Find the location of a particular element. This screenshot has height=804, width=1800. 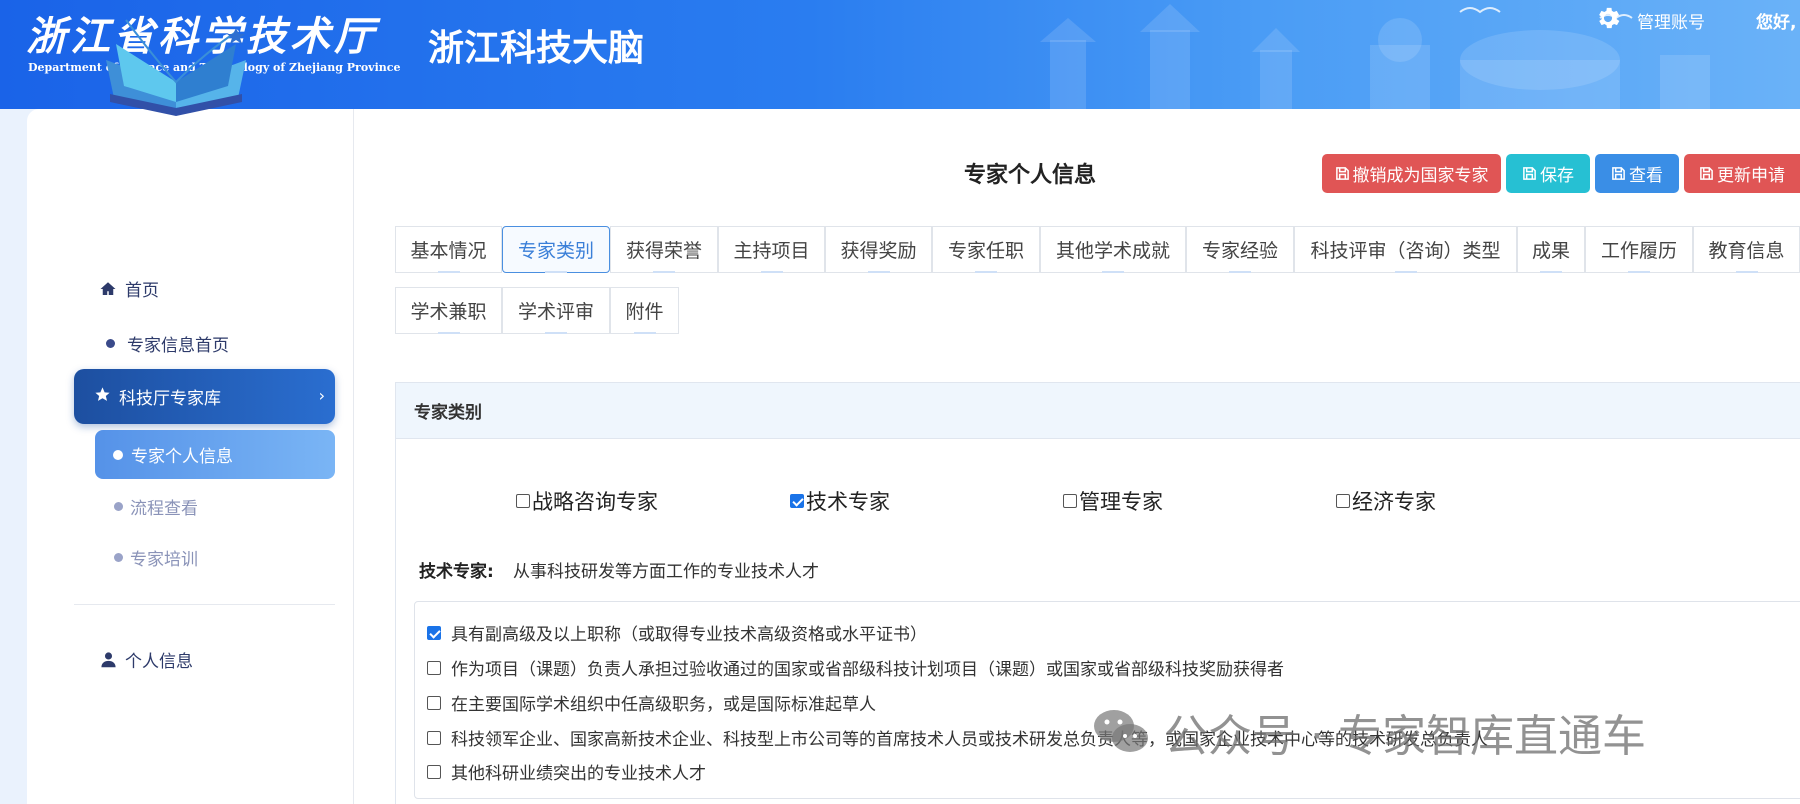

category-label: 战略咨询专家 is located at coordinates (595, 502).